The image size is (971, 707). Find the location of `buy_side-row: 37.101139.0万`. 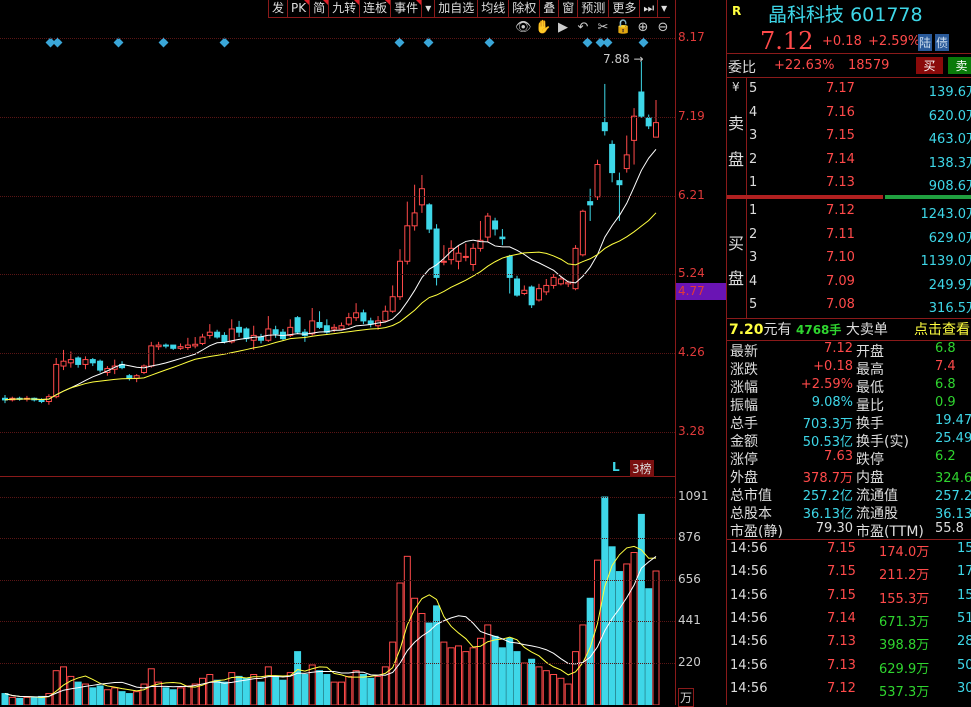

buy_side-row: 37.101139.0万 is located at coordinates (849, 261).